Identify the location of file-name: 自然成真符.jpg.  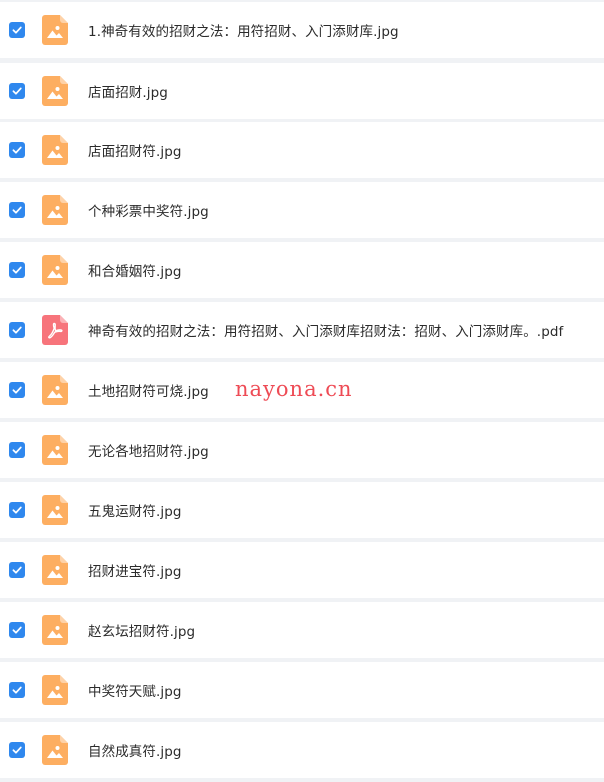
(135, 750).